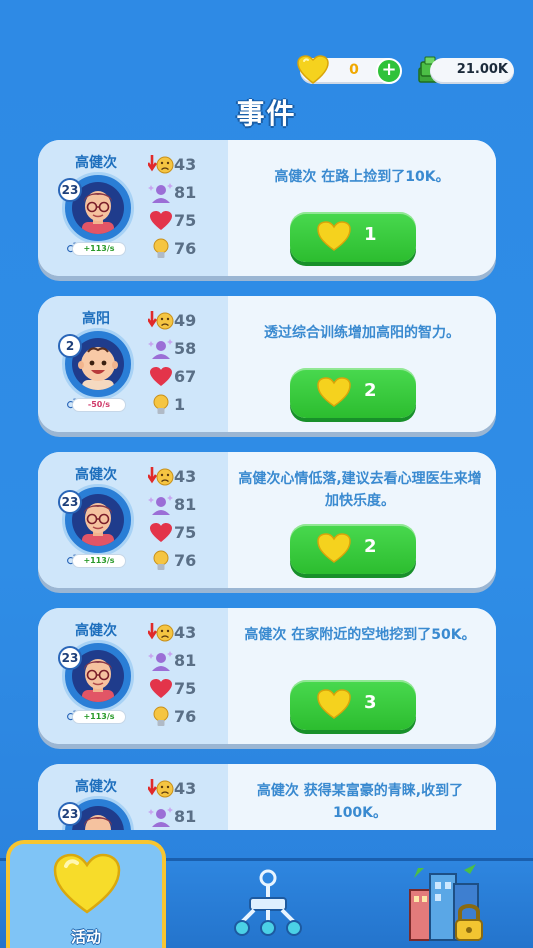 This screenshot has width=533, height=948. Describe the element at coordinates (96, 319) in the screenshot. I see `character-name: 高阳` at that location.